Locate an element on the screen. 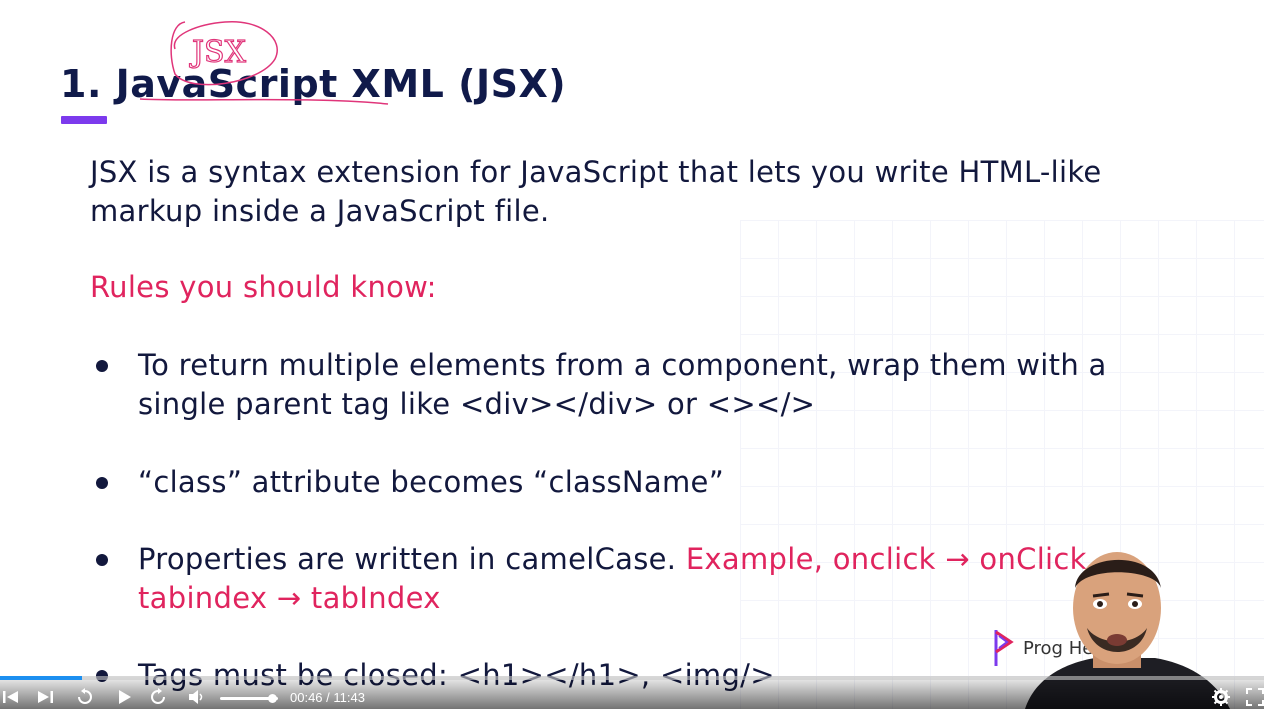 The width and height of the screenshot is (1264, 709). skip-forward-button is located at coordinates (45, 697).